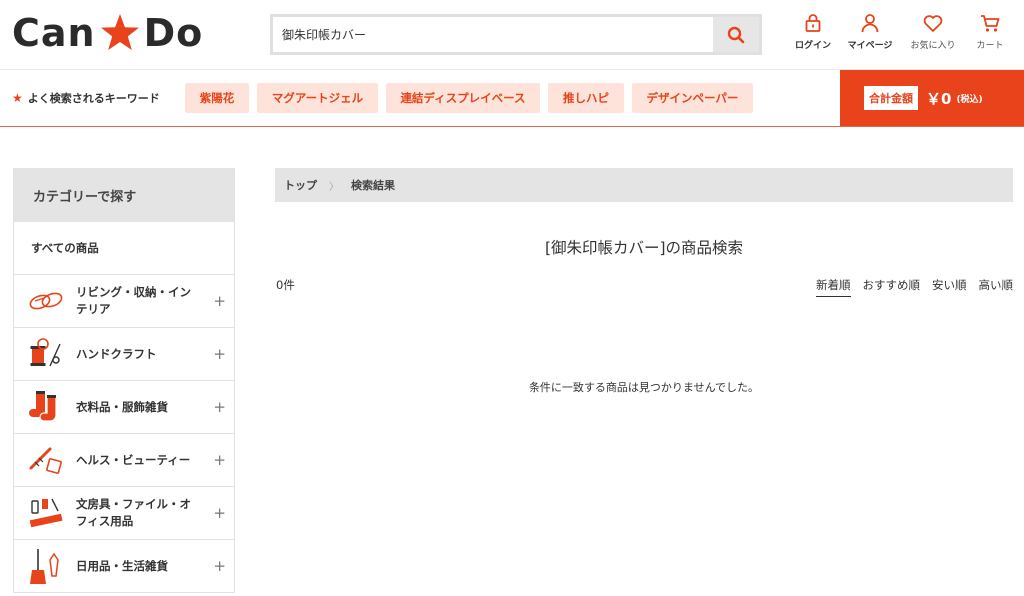 Image resolution: width=1024 pixels, height=596 pixels. What do you see at coordinates (644, 248) in the screenshot?
I see `page-title: [御朱印帳カバー]の商品検索` at bounding box center [644, 248].